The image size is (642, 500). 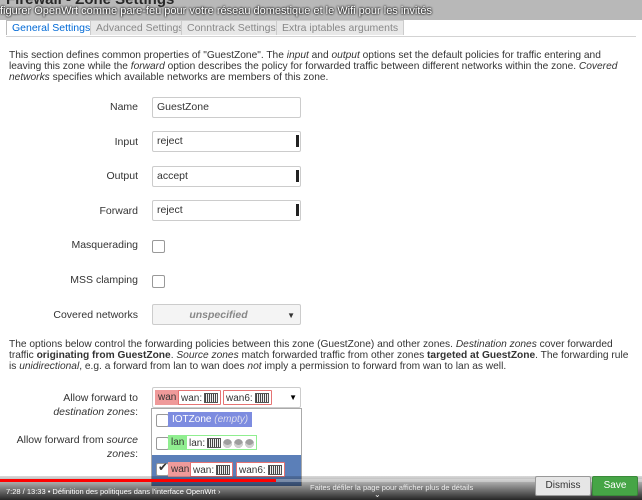 I want to click on input-label: Input, so click(x=126, y=142).